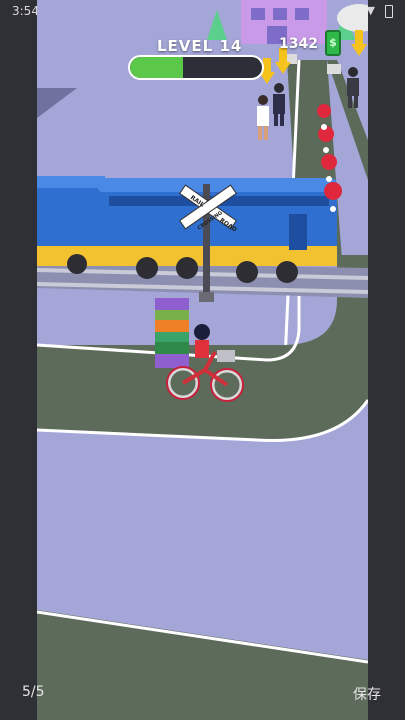 The width and height of the screenshot is (405, 720). Describe the element at coordinates (202, 695) in the screenshot. I see `viewer-footer: 5/5 保存` at that location.